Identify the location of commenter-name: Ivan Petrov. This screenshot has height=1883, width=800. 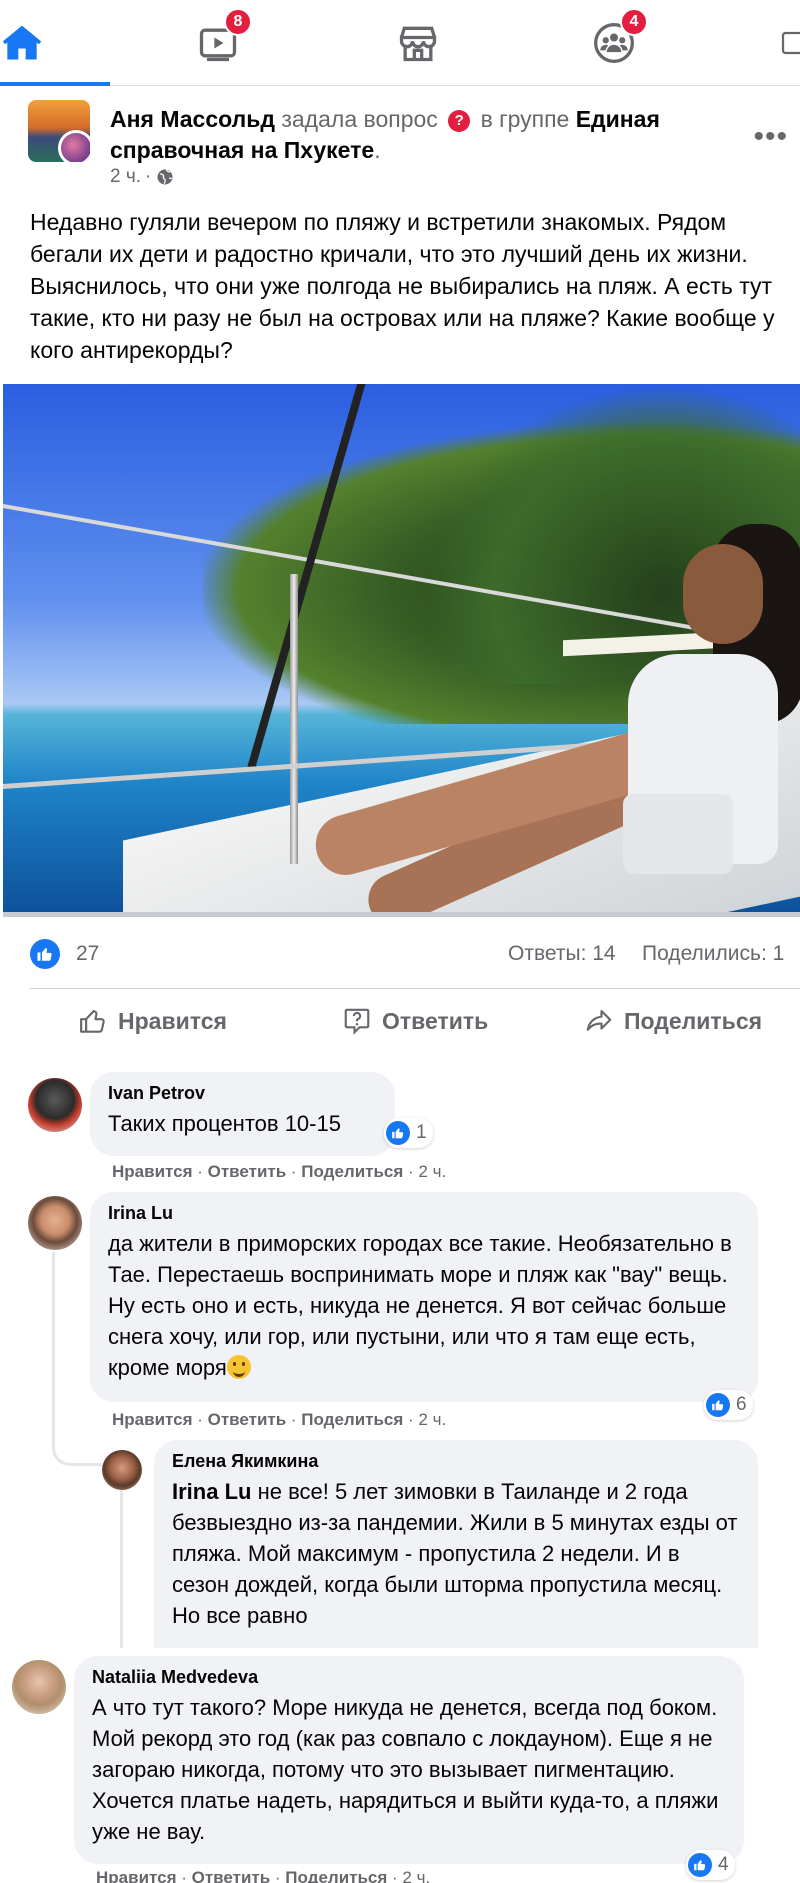
(242, 1093).